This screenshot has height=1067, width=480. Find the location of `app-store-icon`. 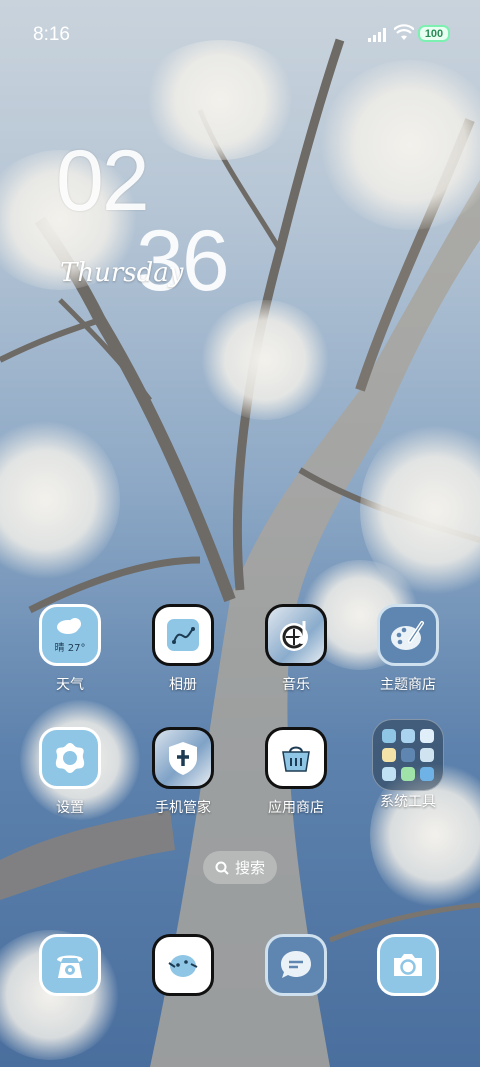

app-store-icon is located at coordinates (296, 758).